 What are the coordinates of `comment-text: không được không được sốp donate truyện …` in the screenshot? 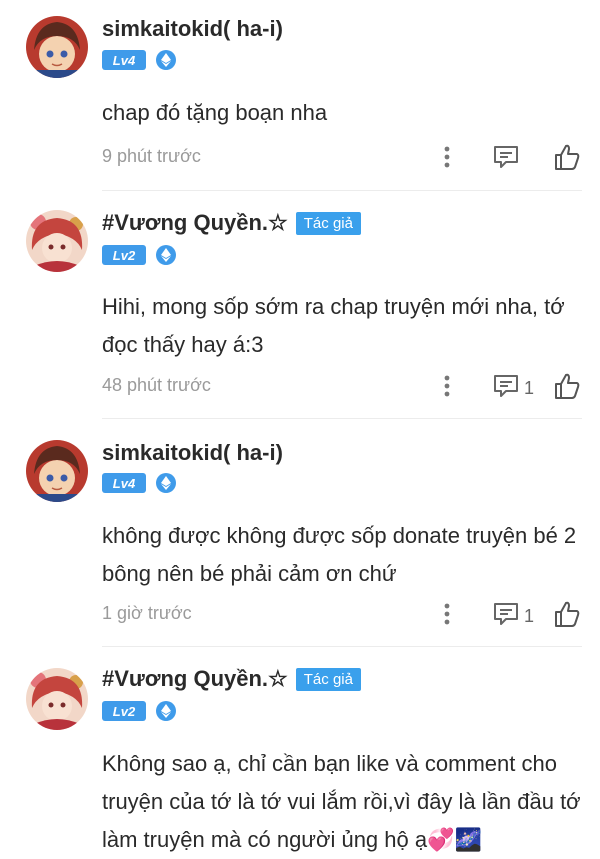 It's located at (339, 554).